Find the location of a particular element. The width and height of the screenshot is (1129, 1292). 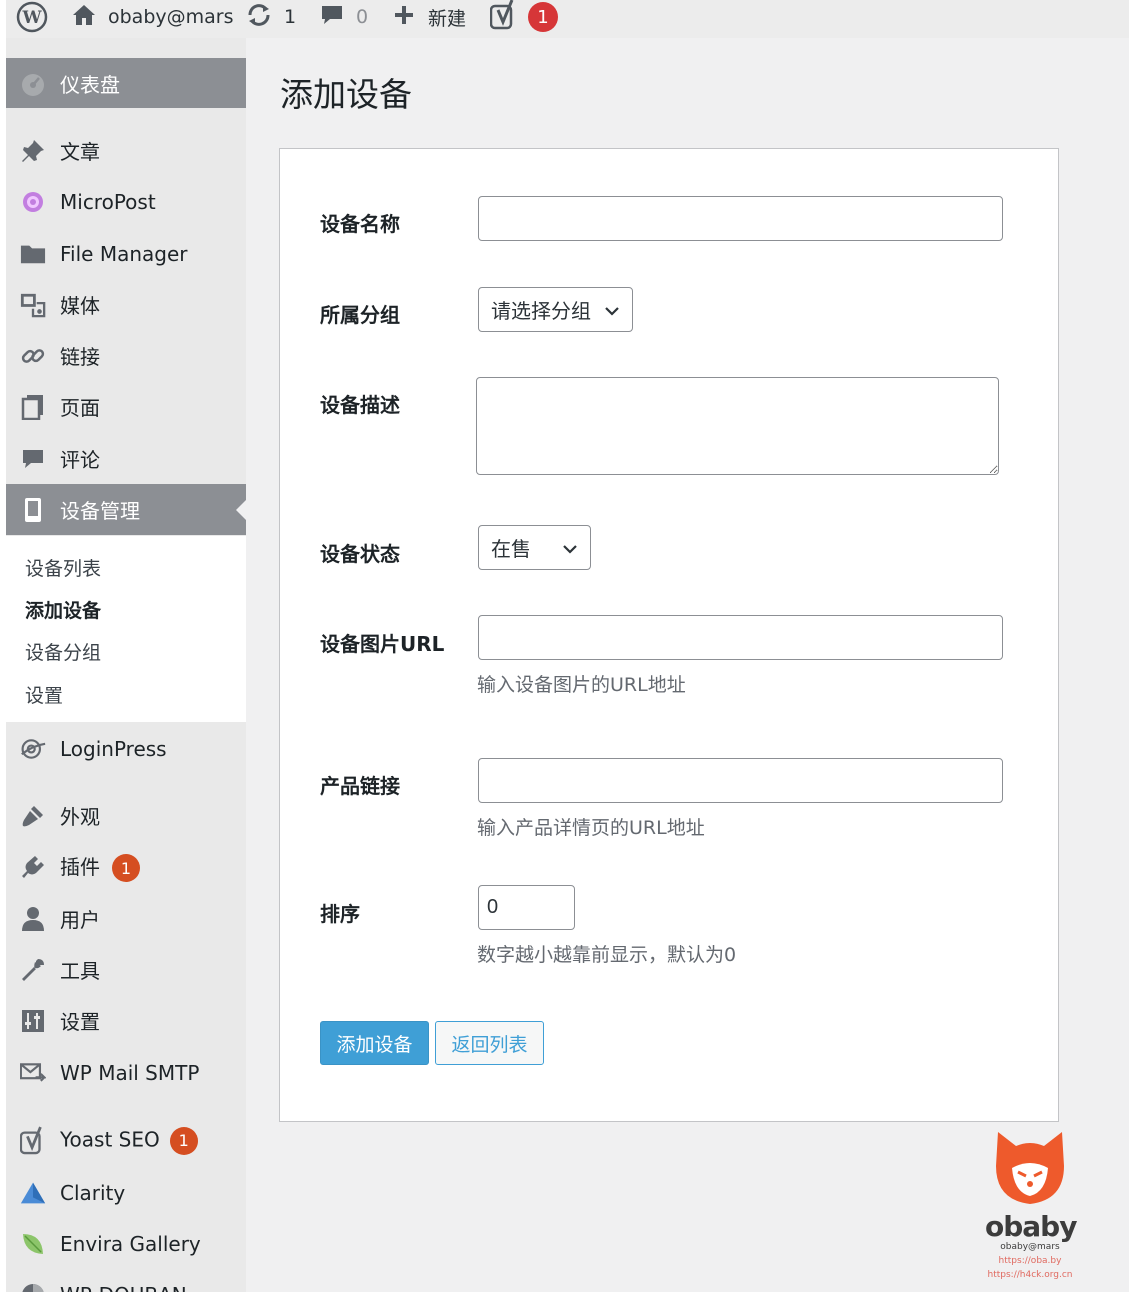

sidebar-item-envira-gallery: Envira Gallery is located at coordinates (126, 1243).